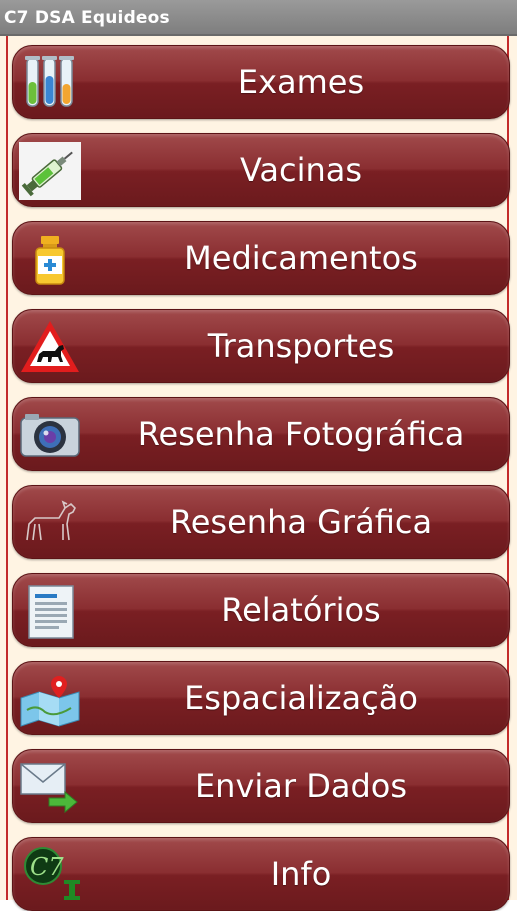  What do you see at coordinates (301, 786) in the screenshot?
I see `enviar-dados-label: Enviar Dados` at bounding box center [301, 786].